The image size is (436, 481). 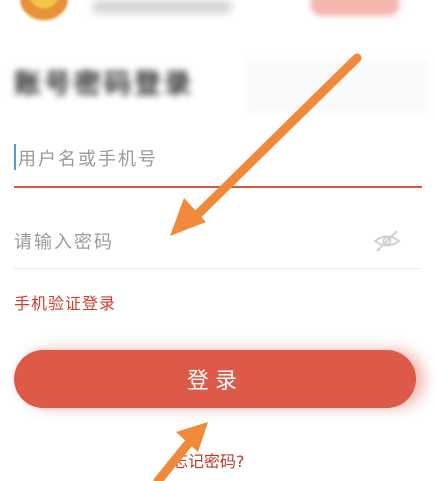 I want to click on blurred-background-pattern, so click(x=338, y=86).